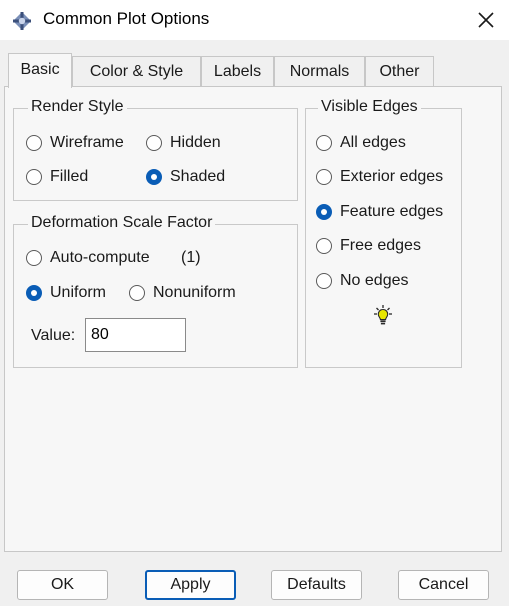 The image size is (509, 606). What do you see at coordinates (87, 142) in the screenshot?
I see `radio-label: Wireframe` at bounding box center [87, 142].